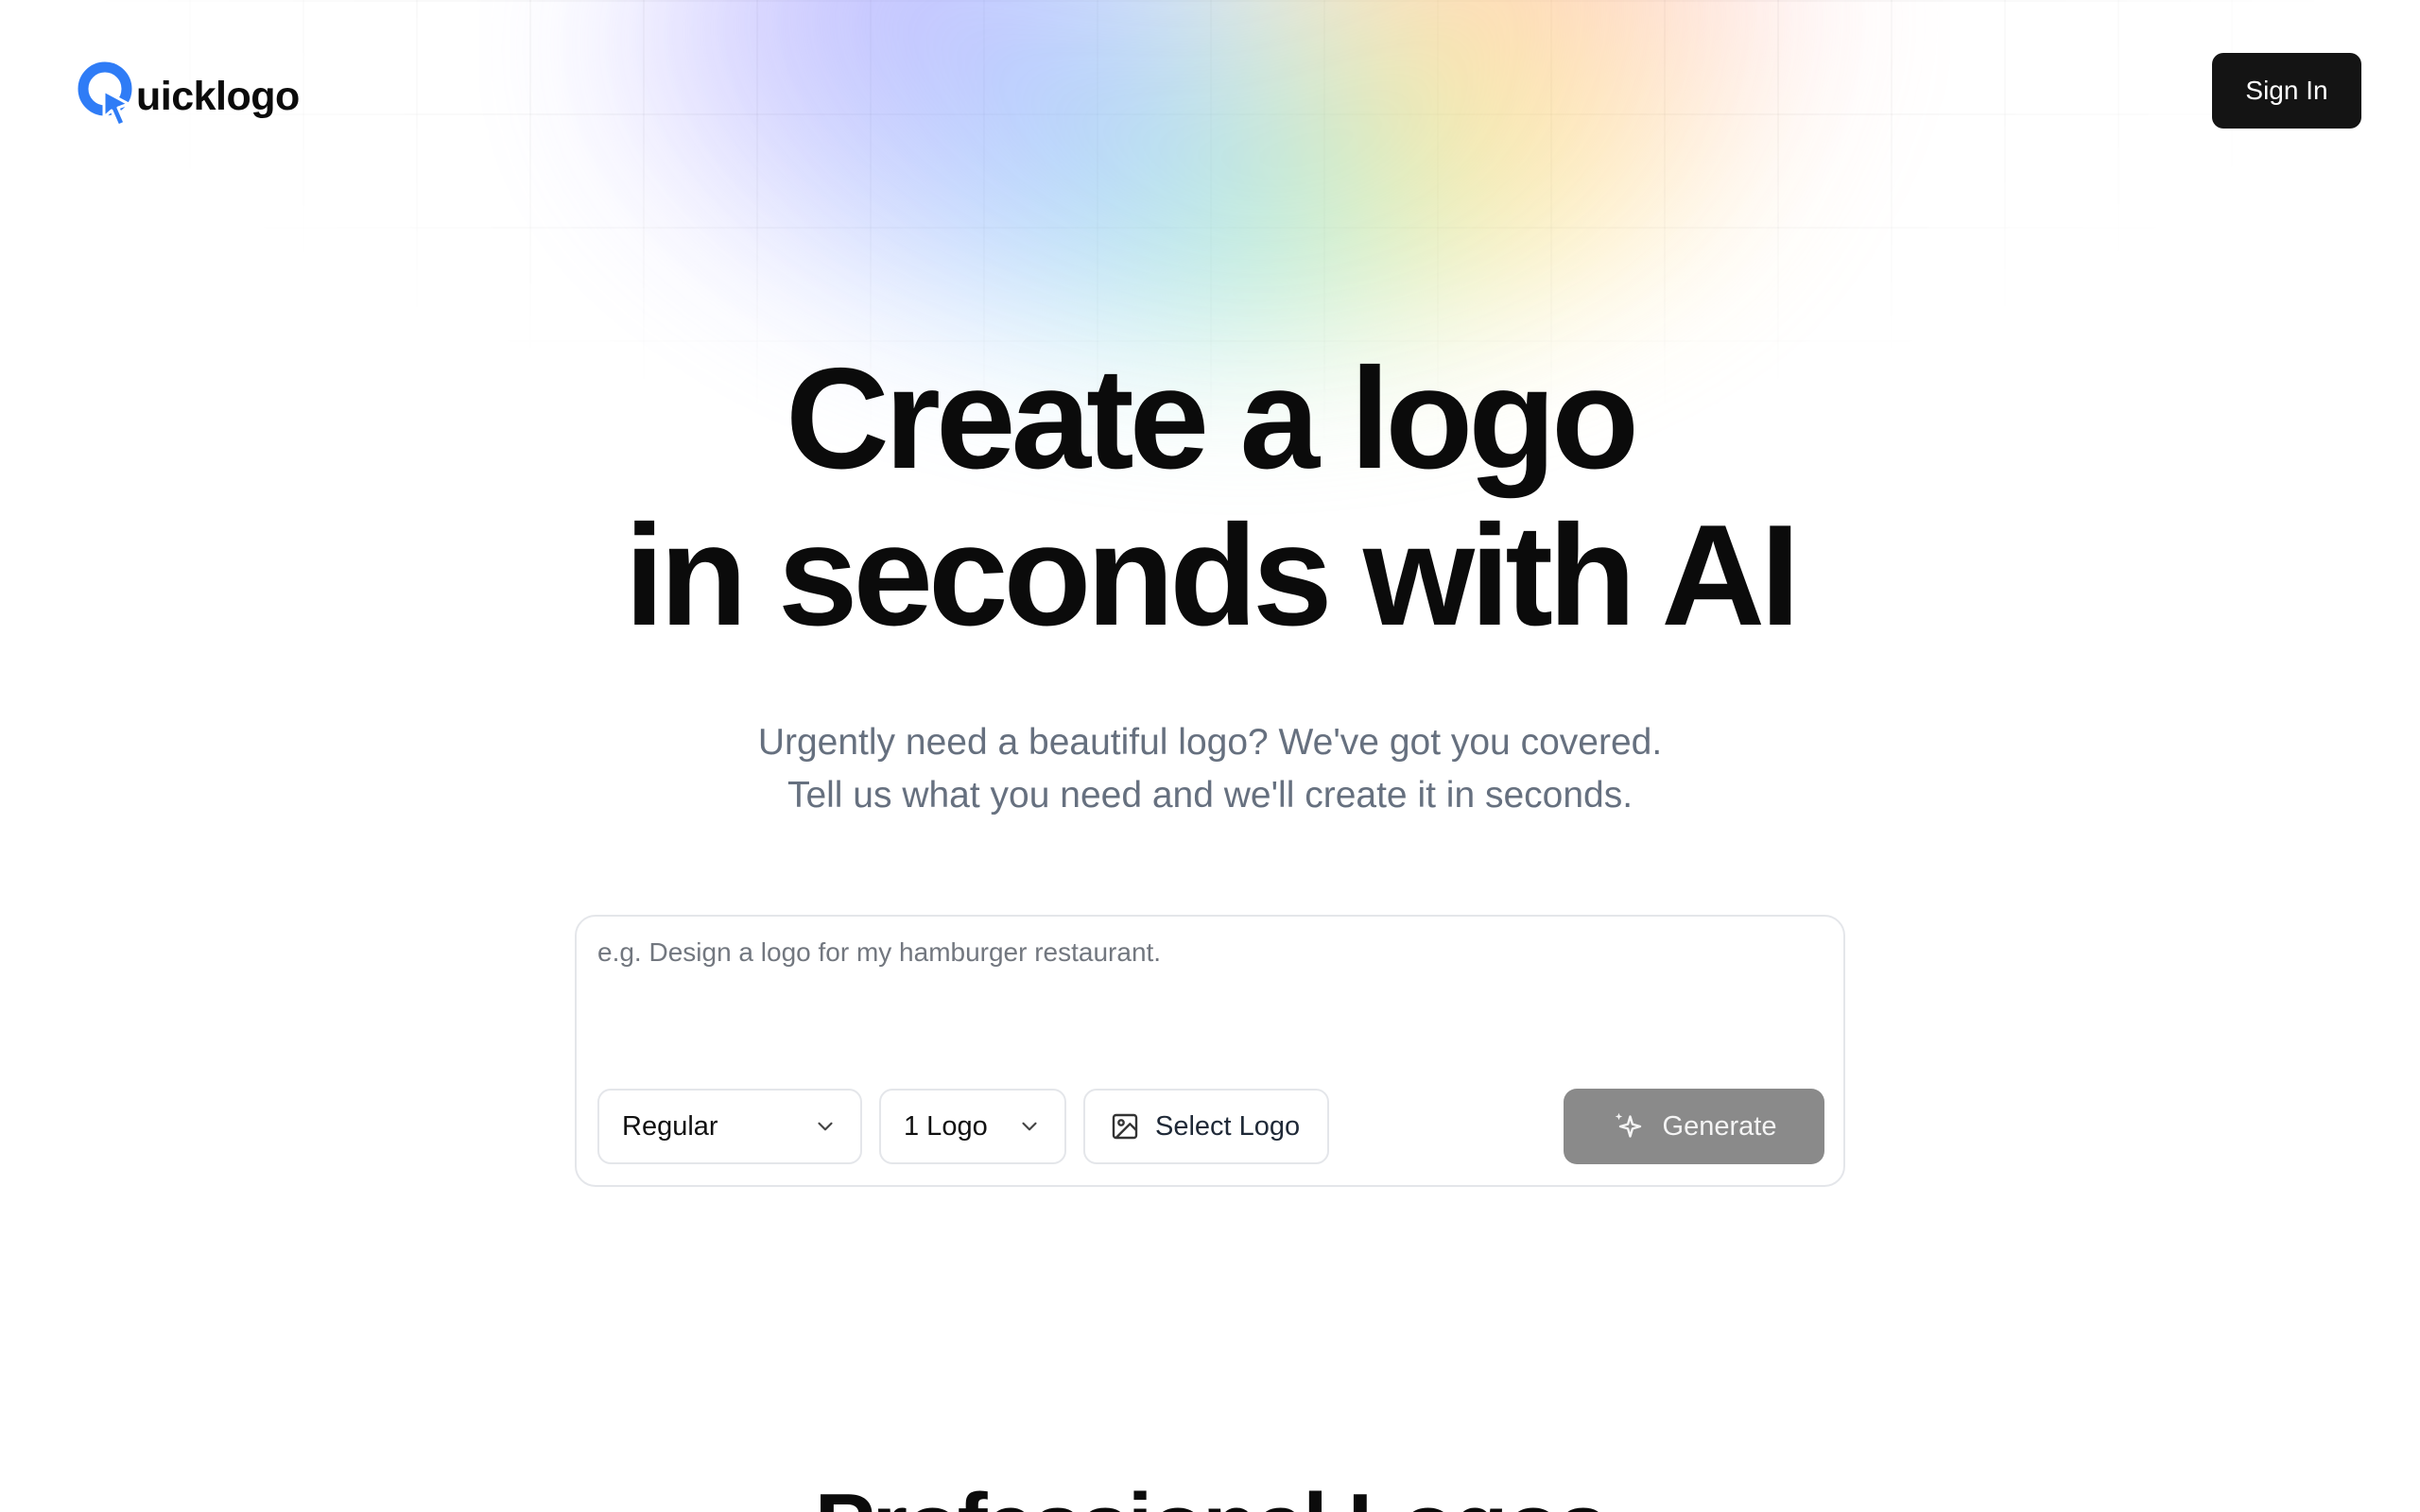  I want to click on sign-in-button: Sign In, so click(2287, 91).